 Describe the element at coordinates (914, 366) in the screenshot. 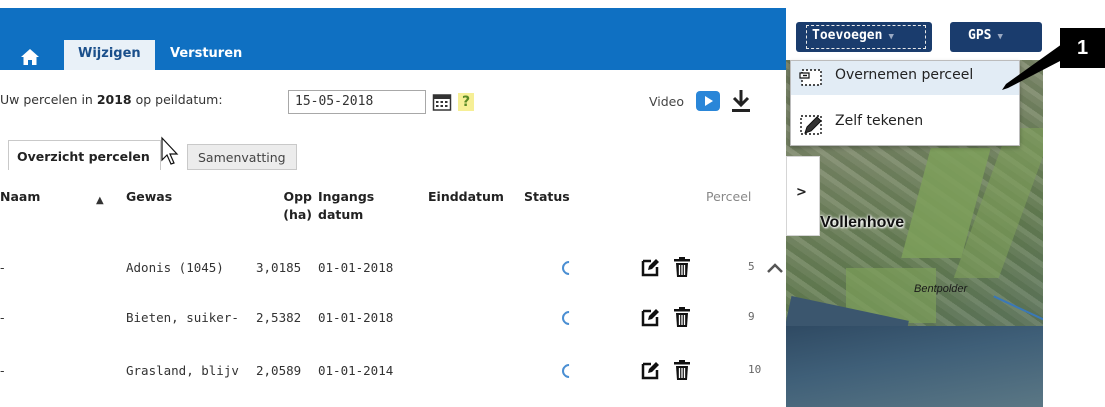

I see `map-water` at that location.